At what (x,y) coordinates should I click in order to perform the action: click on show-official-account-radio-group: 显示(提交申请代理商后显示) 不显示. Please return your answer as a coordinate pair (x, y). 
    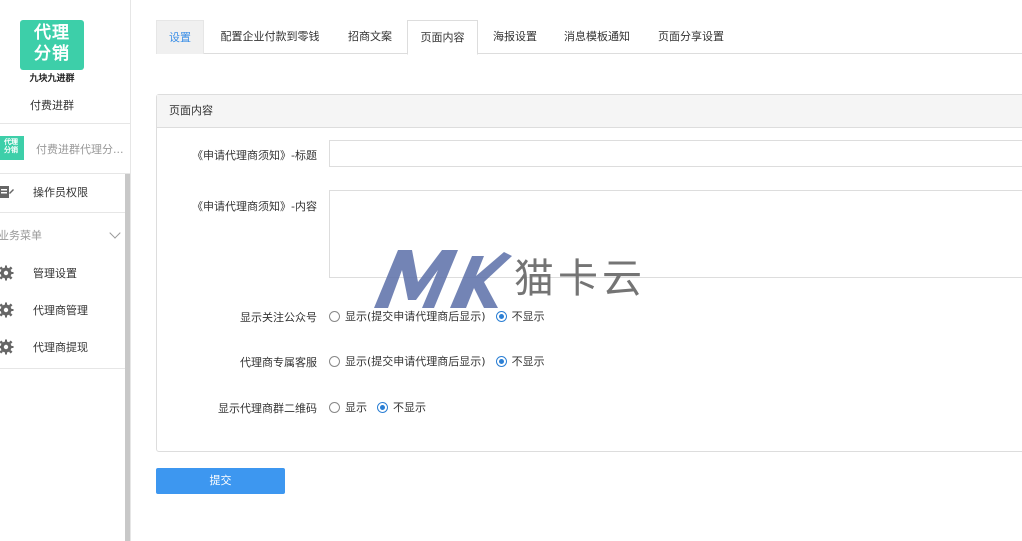
    Looking at the image, I should click on (442, 316).